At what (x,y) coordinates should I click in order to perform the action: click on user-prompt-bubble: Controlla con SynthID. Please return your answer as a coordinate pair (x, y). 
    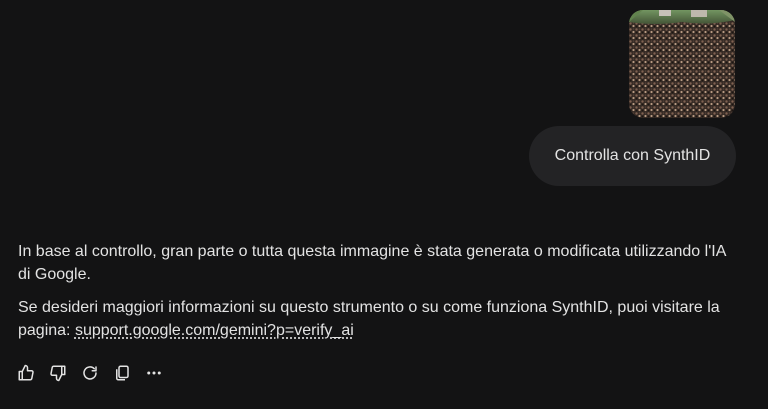
    Looking at the image, I should click on (632, 156).